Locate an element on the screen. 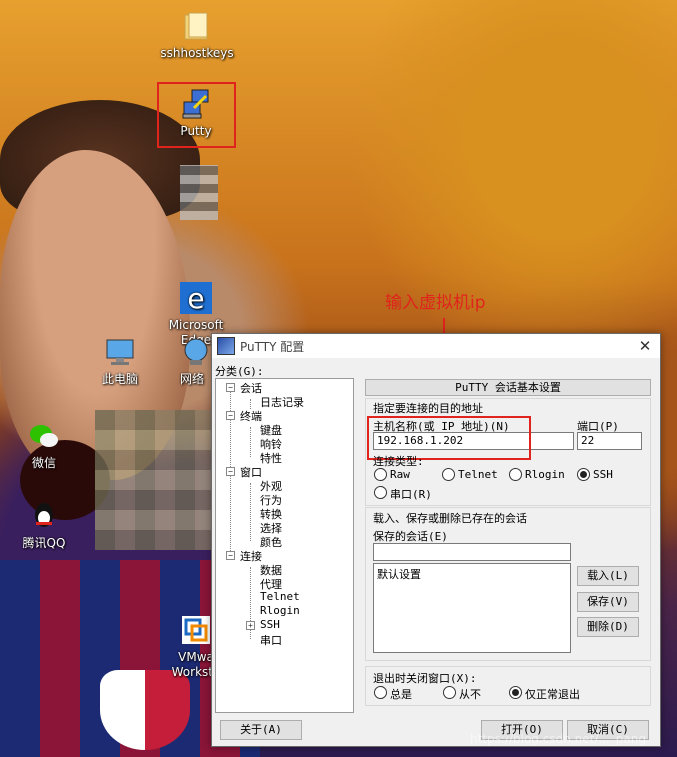 The width and height of the screenshot is (677, 757). load-button: 载入(L) is located at coordinates (608, 576).